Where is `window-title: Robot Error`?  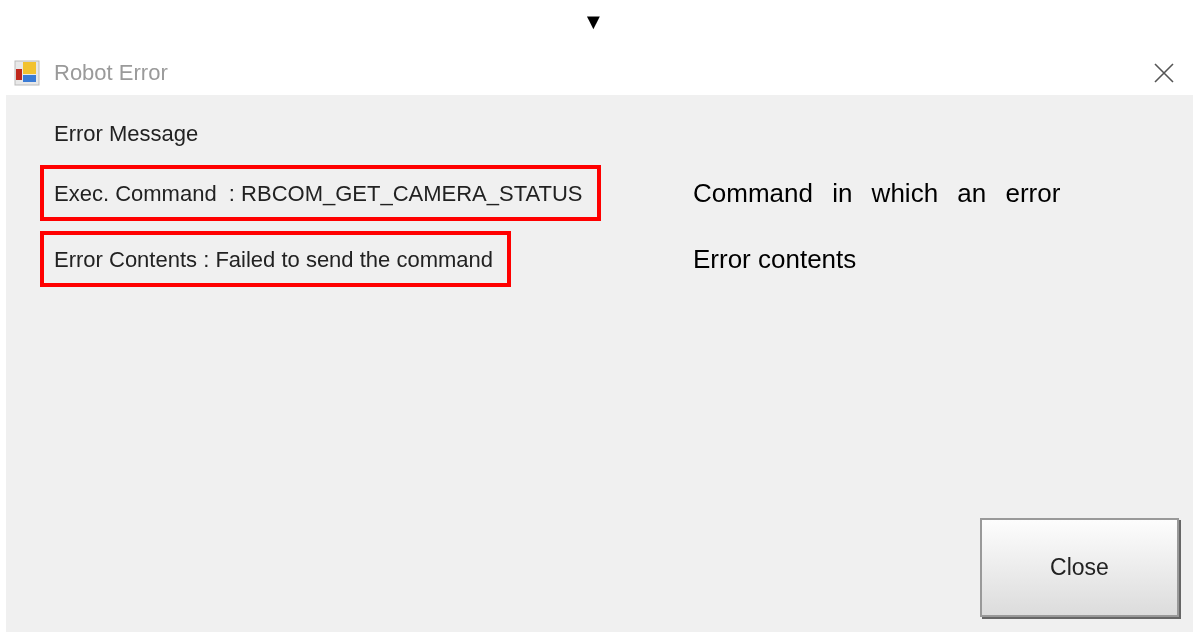 window-title: Robot Error is located at coordinates (111, 73).